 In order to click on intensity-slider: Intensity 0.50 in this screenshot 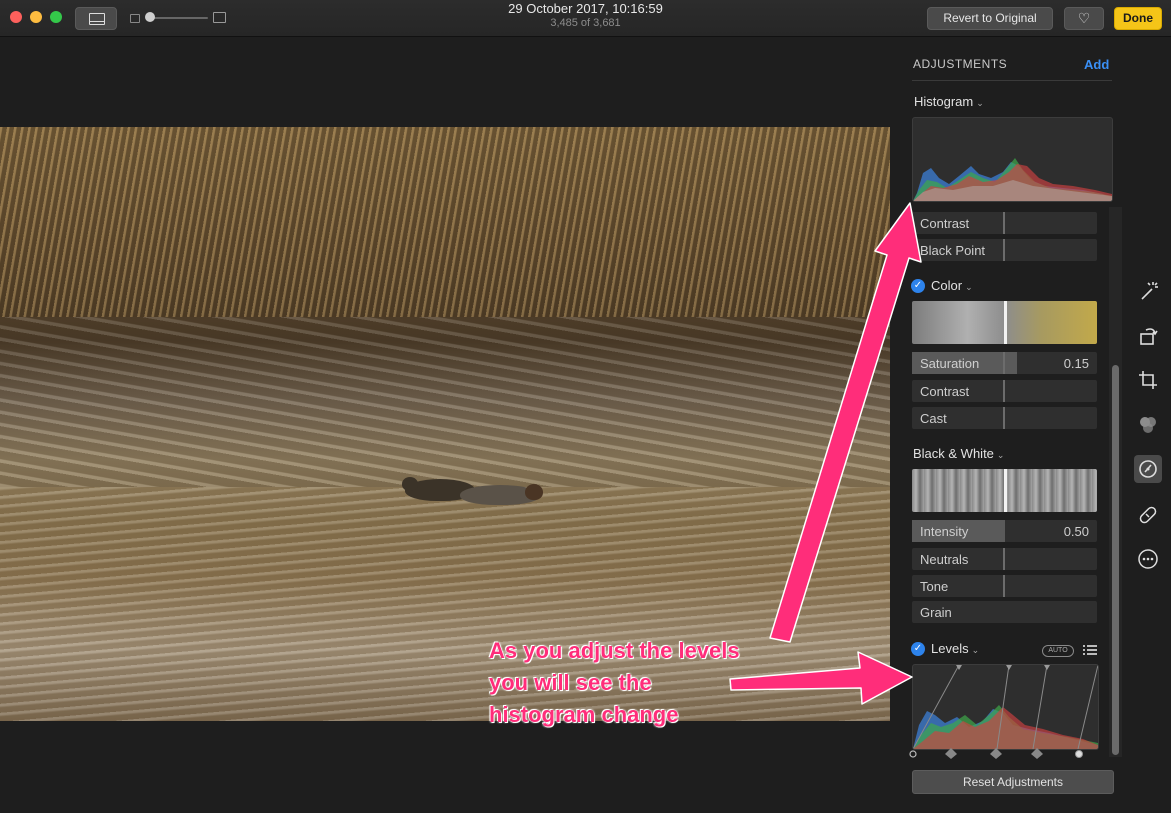, I will do `click(1004, 531)`.